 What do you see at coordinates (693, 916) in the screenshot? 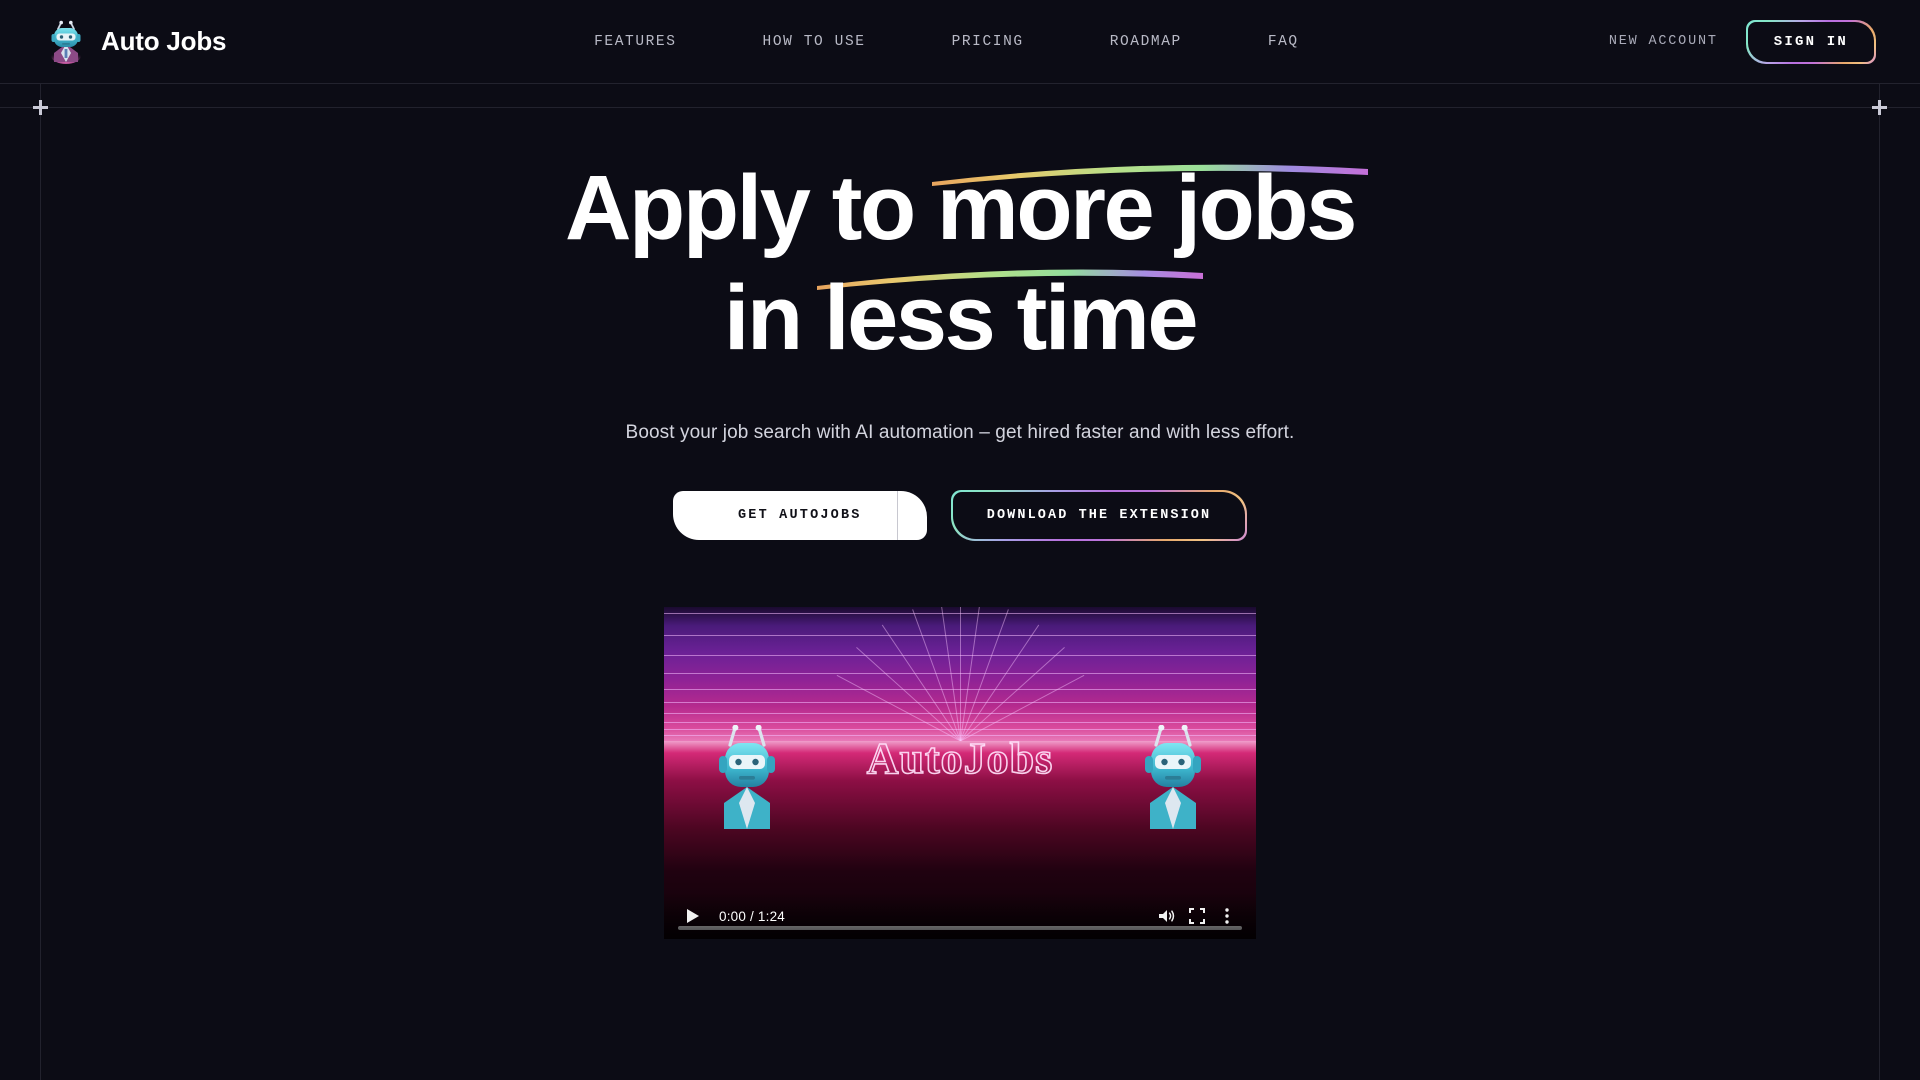
I see `play-icon` at bounding box center [693, 916].